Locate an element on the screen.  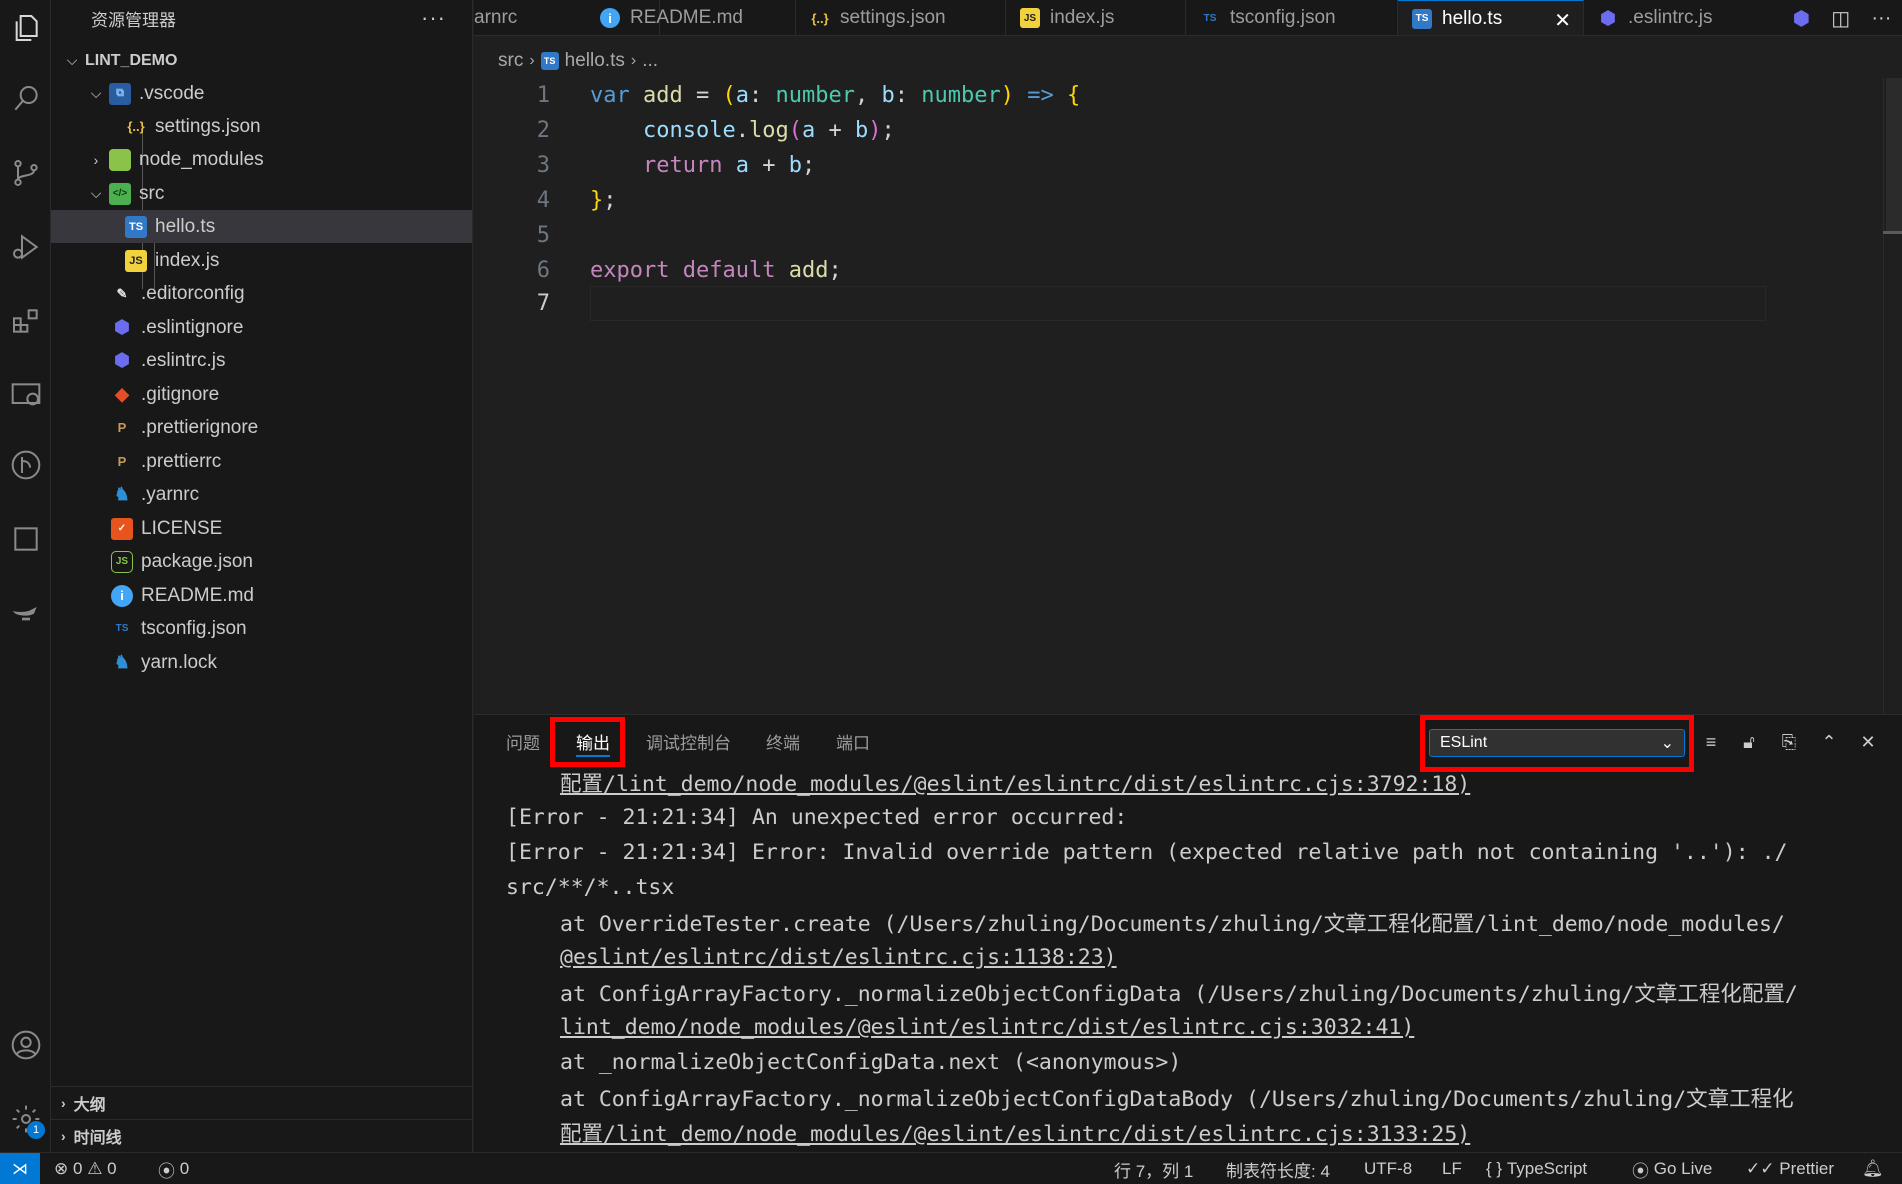
lamp-icon is located at coordinates (25, 611).